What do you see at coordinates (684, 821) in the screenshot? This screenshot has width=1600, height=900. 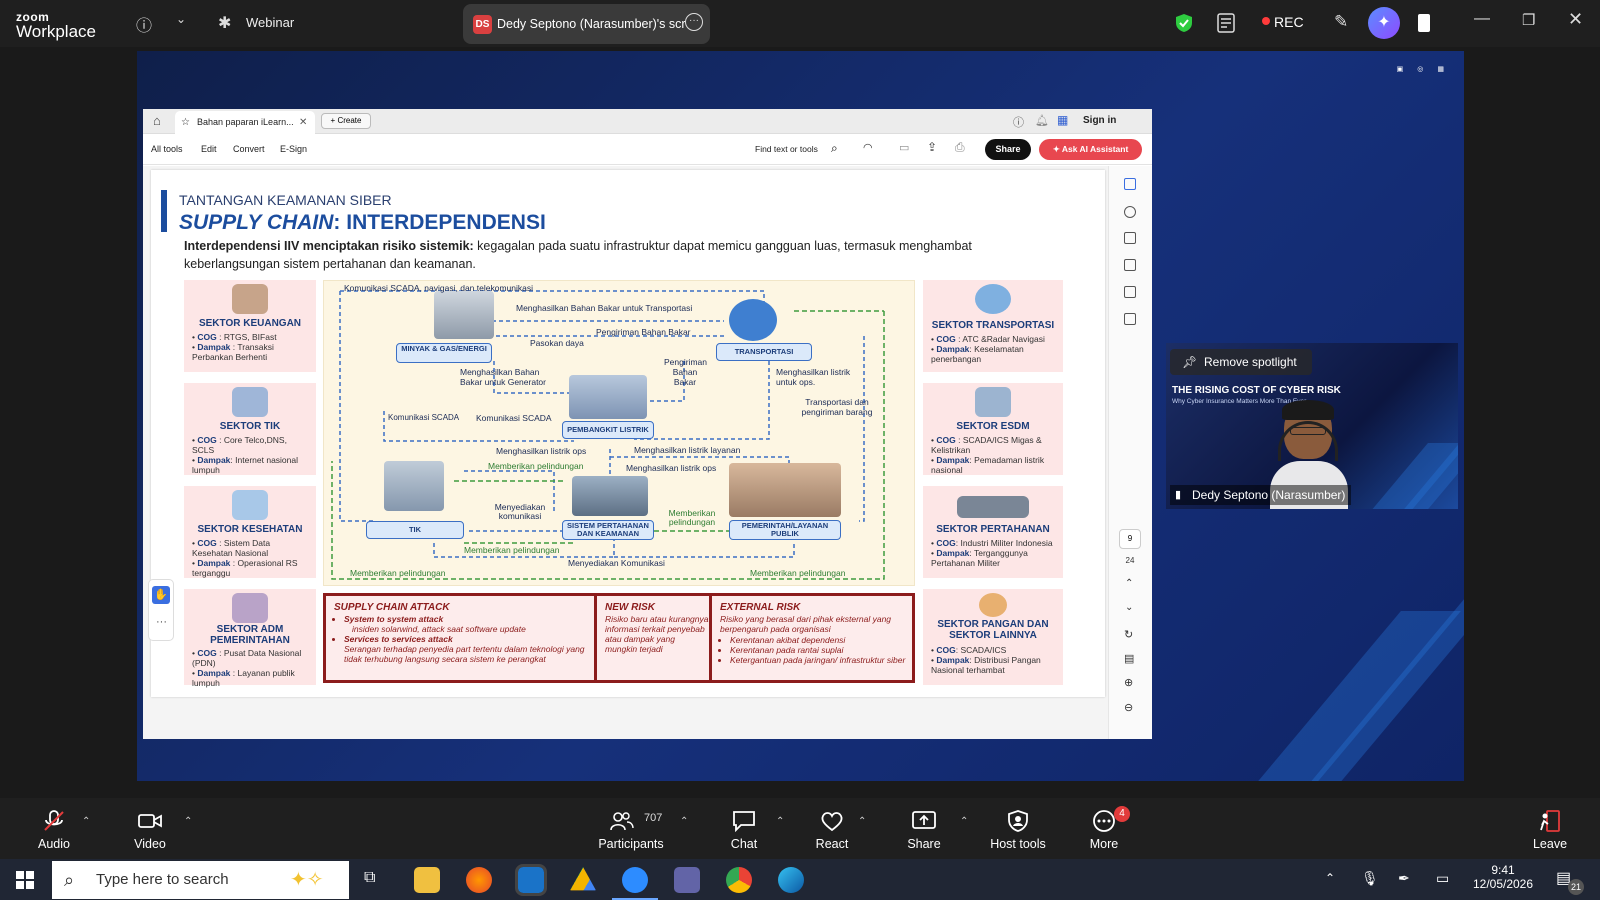 I see `participants-caret: ⌃` at bounding box center [684, 821].